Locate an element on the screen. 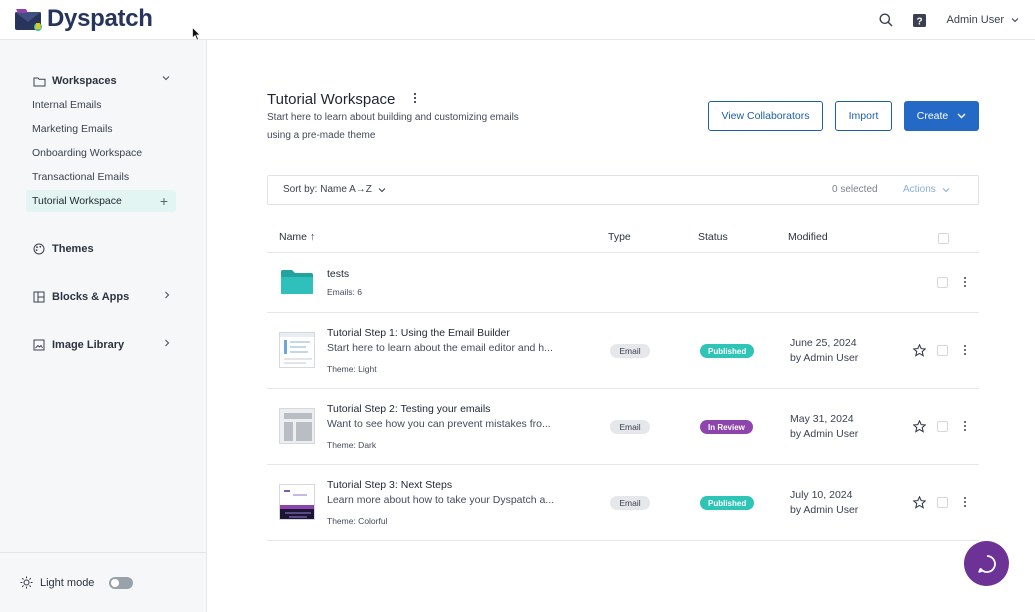  sidebar-item-label: Tutorial Workspace is located at coordinates (77, 201).